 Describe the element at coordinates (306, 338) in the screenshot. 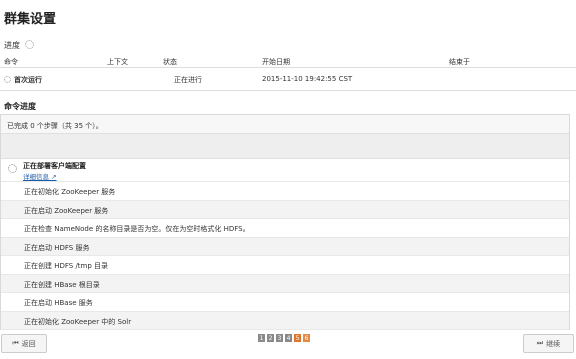

I see `page-indicator: 6` at that location.